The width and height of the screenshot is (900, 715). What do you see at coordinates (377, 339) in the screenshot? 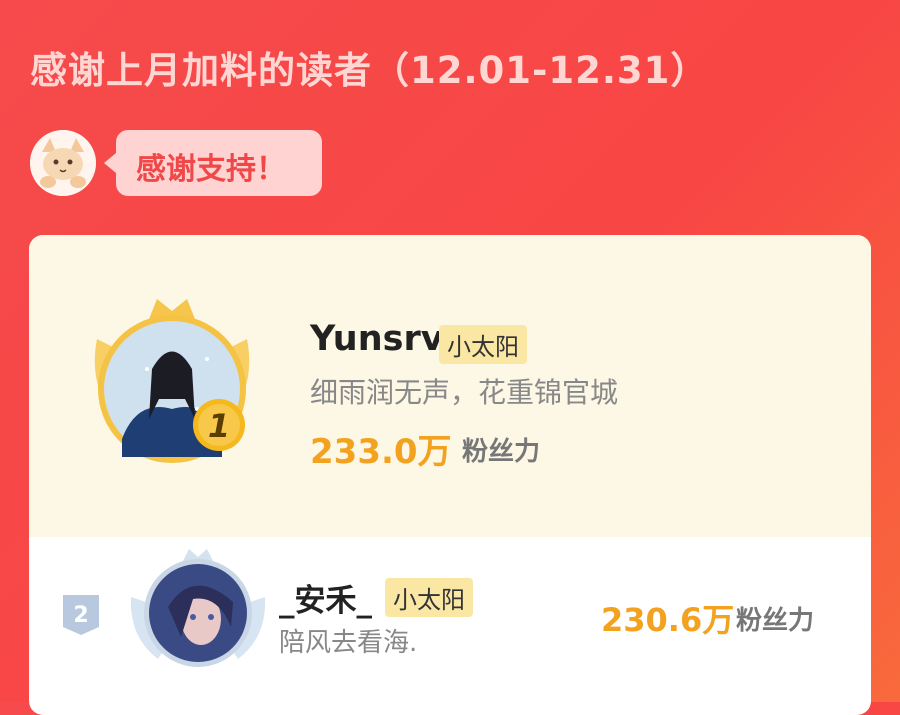
I see `rank-1-name: Yunsrv` at bounding box center [377, 339].